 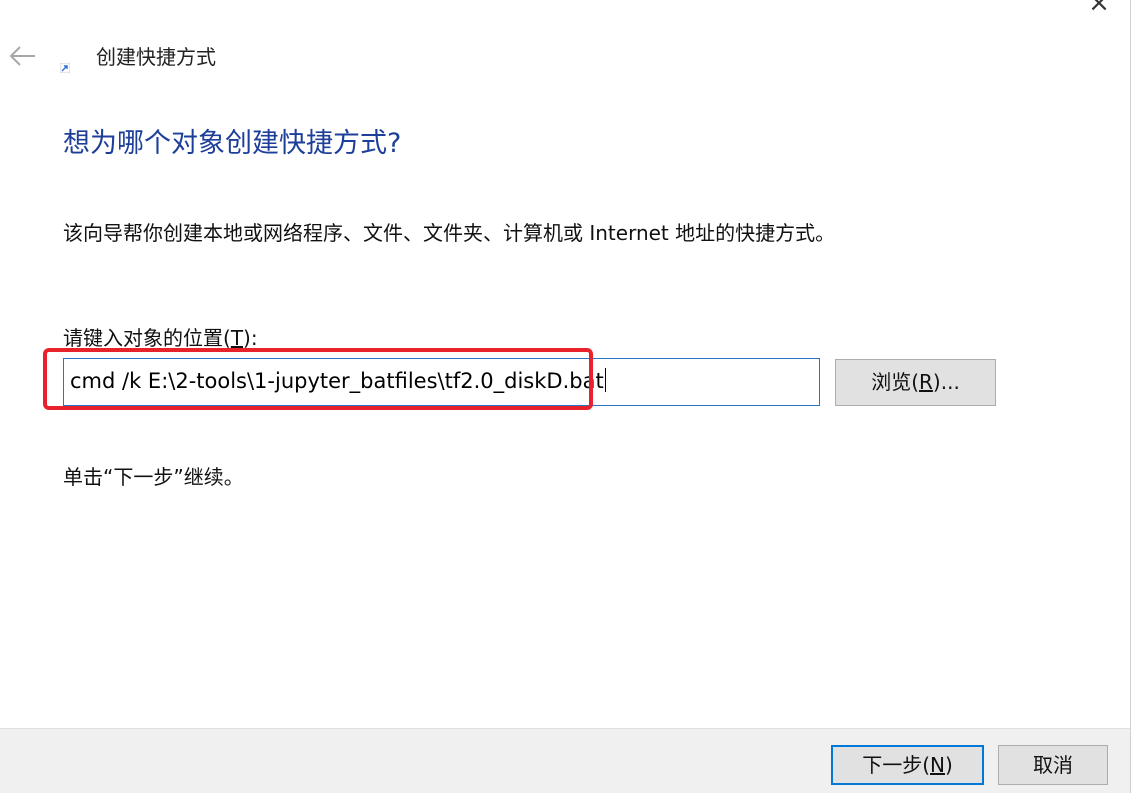 I want to click on next-suffix: ), so click(x=948, y=765).